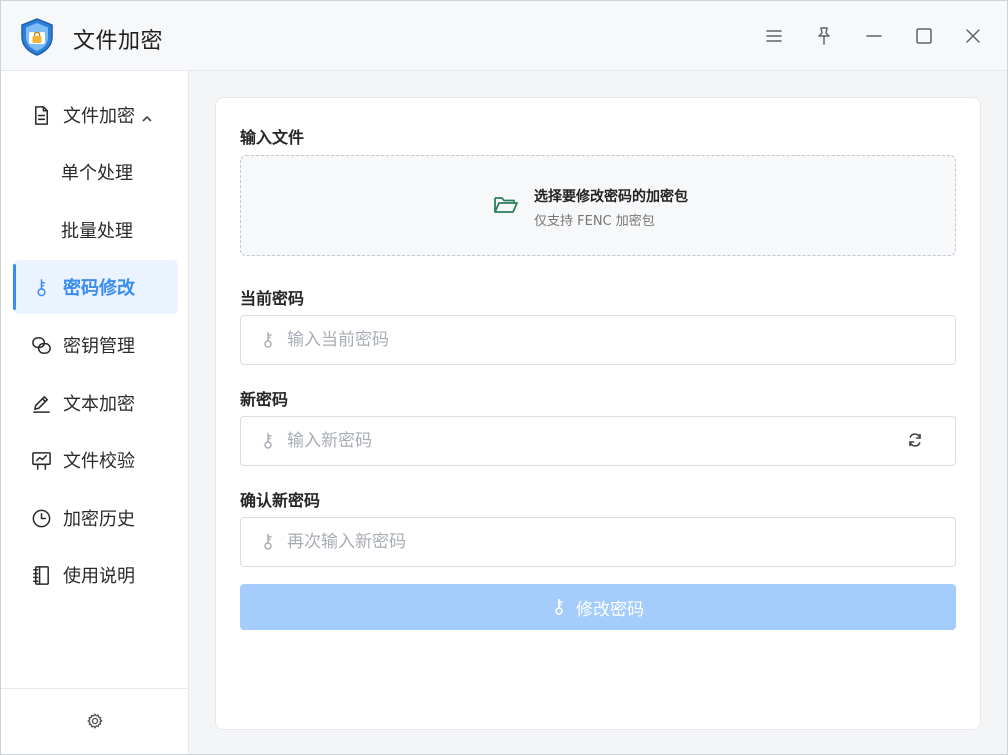 The height and width of the screenshot is (755, 1008). I want to click on pen-icon, so click(41, 403).